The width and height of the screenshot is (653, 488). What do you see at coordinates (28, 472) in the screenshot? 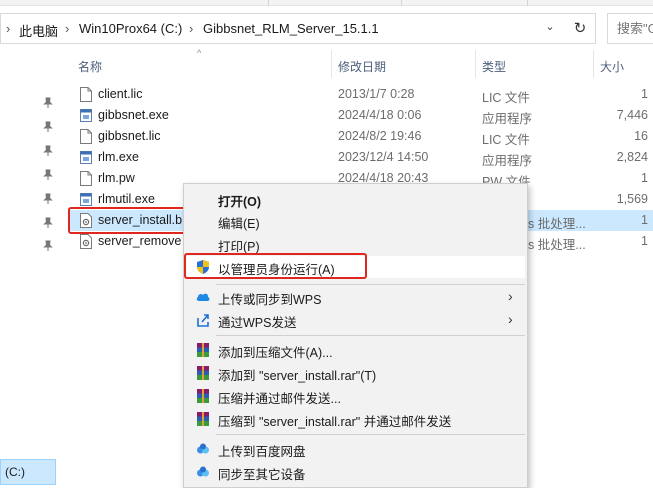
I see `nav-item-drive: (C:)` at bounding box center [28, 472].